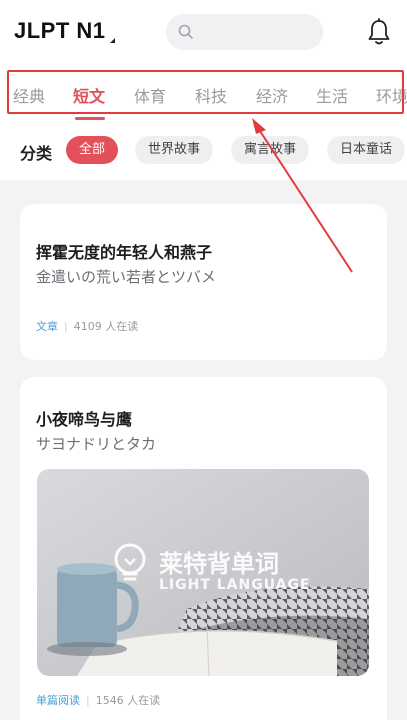 The width and height of the screenshot is (407, 720). What do you see at coordinates (150, 95) in the screenshot?
I see `tab-sports: 体育` at bounding box center [150, 95].